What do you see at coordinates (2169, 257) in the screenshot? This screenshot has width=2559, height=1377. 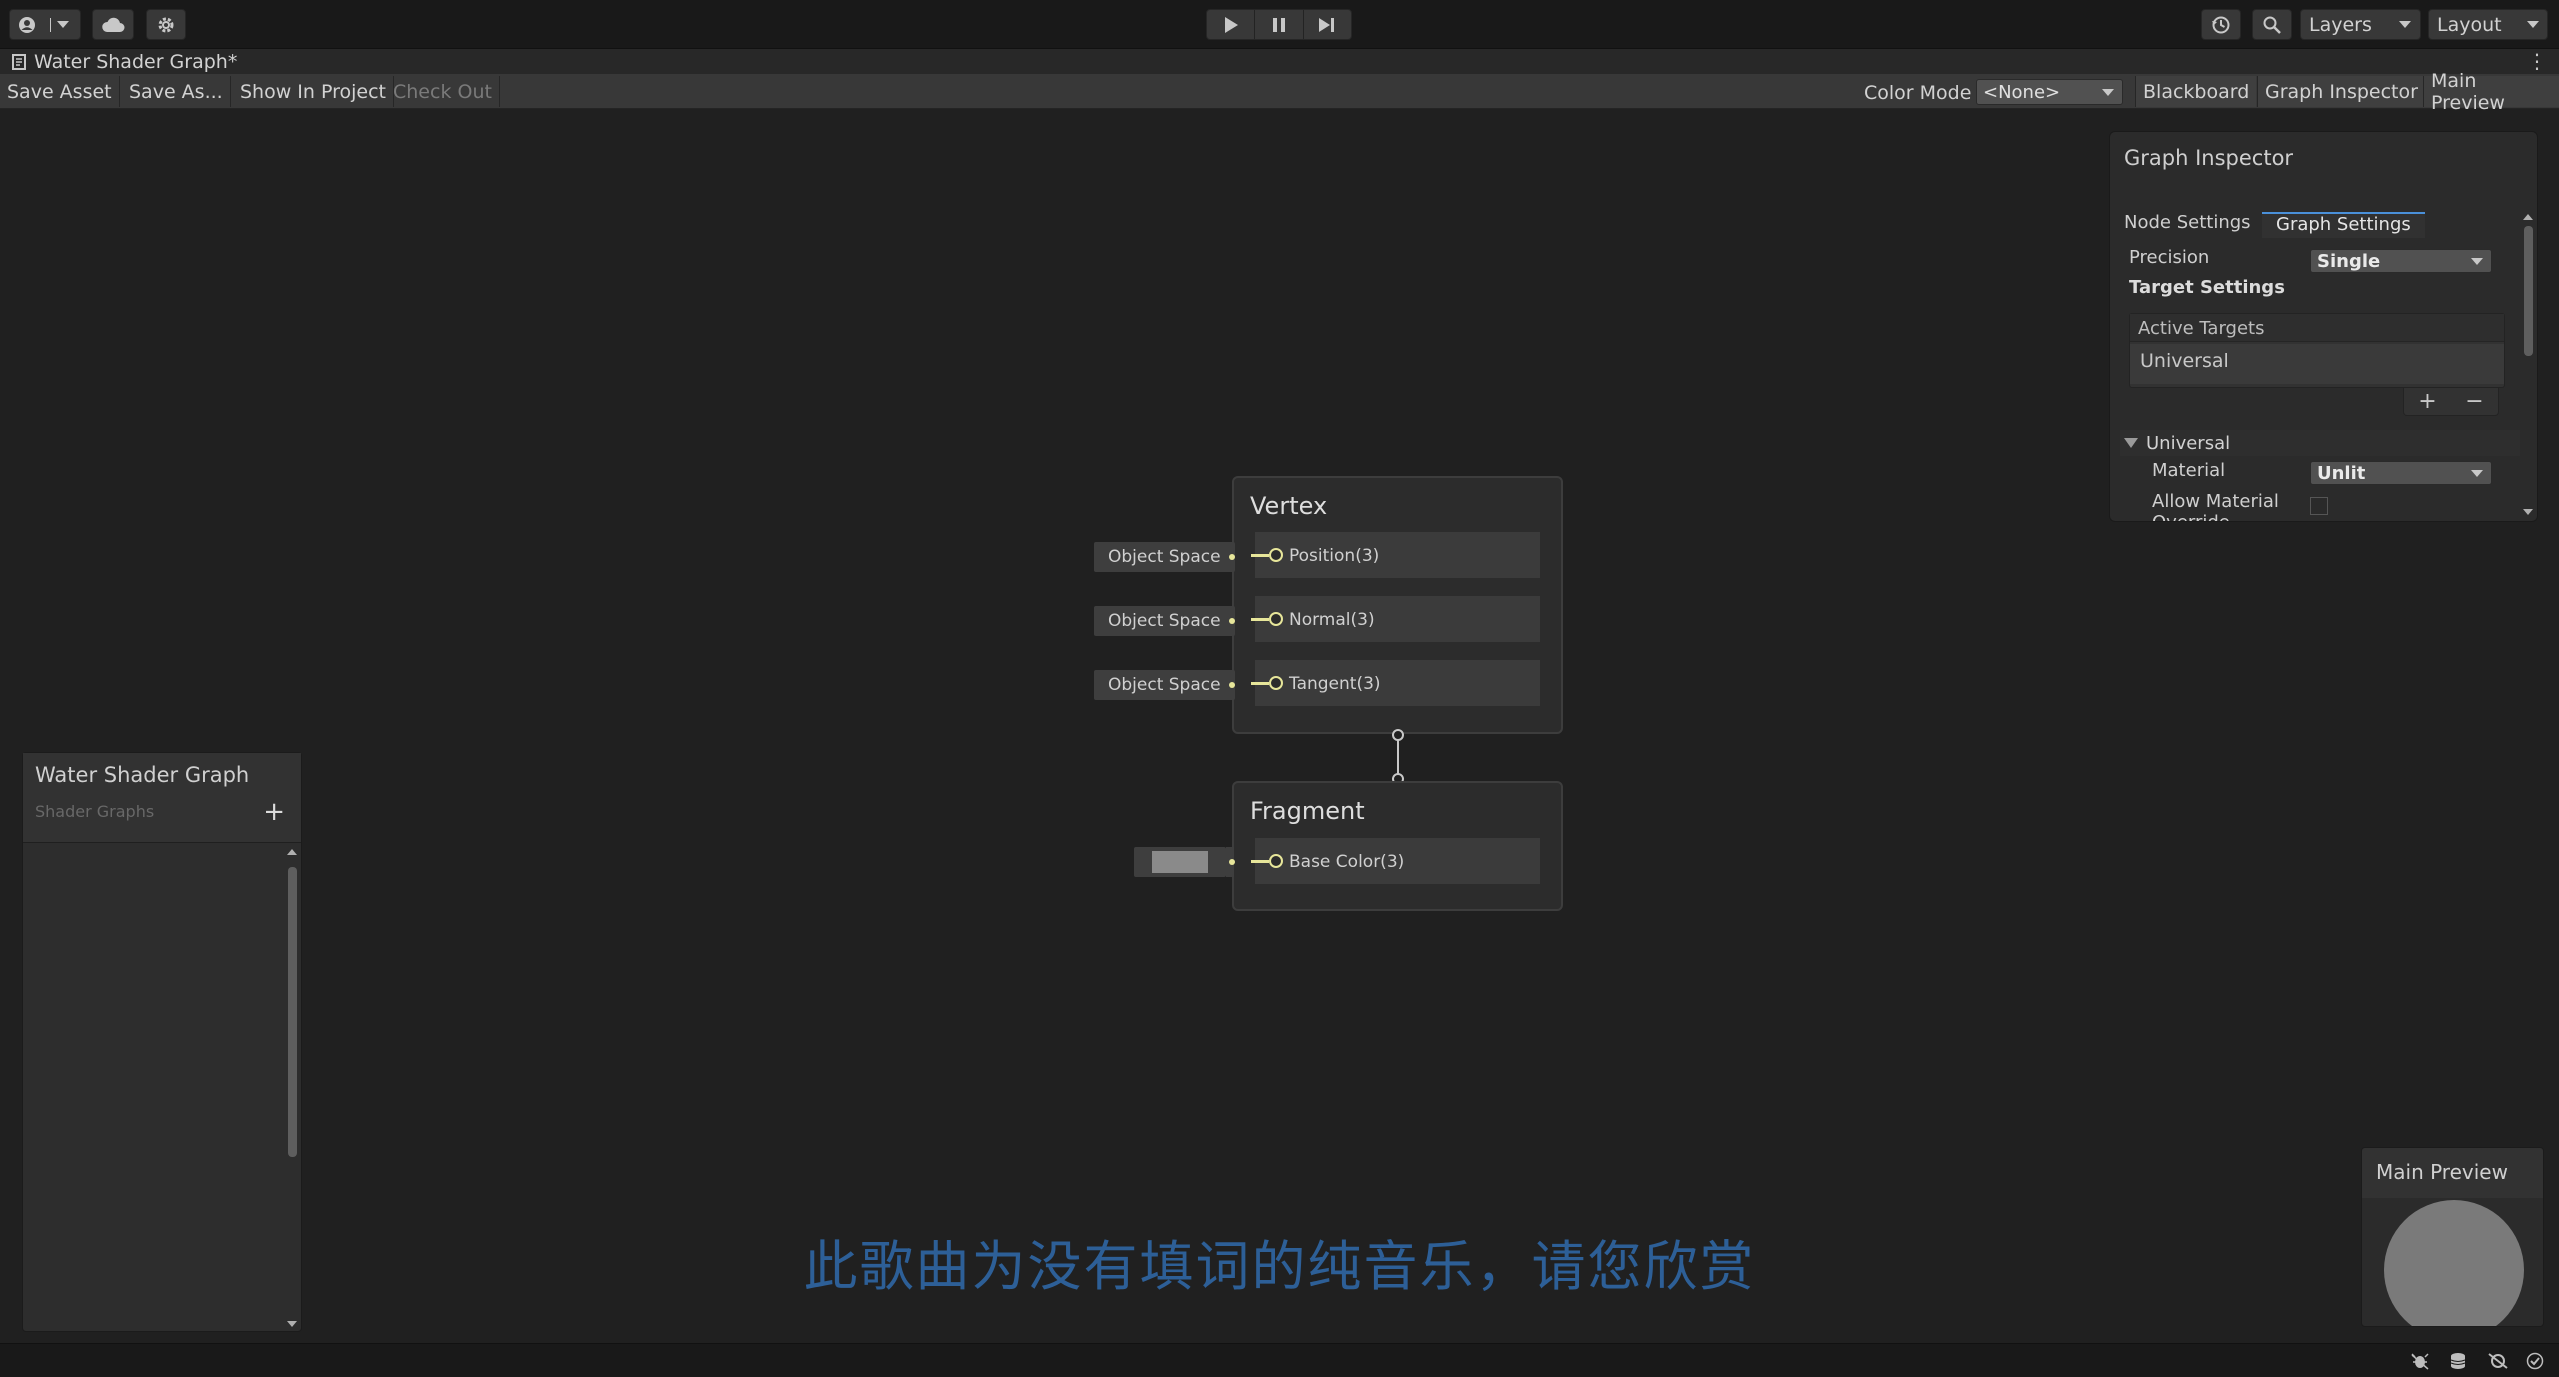 I see `precision-label: Precision` at bounding box center [2169, 257].